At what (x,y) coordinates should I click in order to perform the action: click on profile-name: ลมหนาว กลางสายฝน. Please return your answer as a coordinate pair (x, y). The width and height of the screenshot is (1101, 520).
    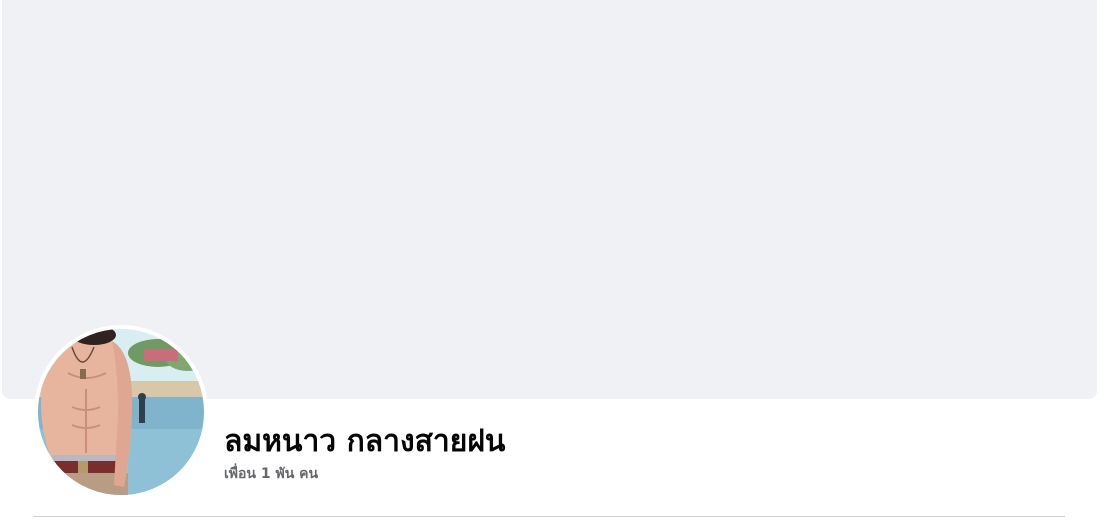
    Looking at the image, I should click on (364, 442).